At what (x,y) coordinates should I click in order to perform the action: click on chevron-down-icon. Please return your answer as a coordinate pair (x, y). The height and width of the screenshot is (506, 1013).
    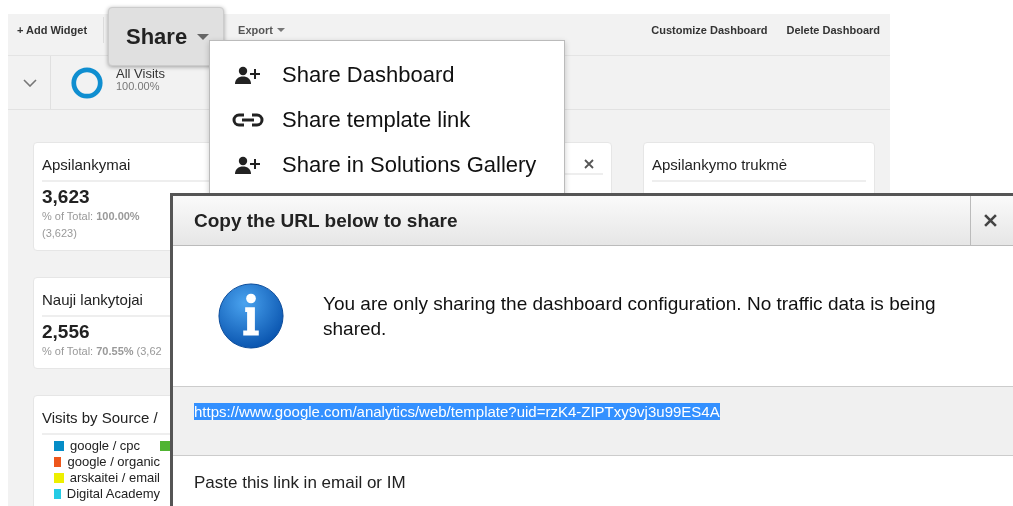
    Looking at the image, I should click on (30, 82).